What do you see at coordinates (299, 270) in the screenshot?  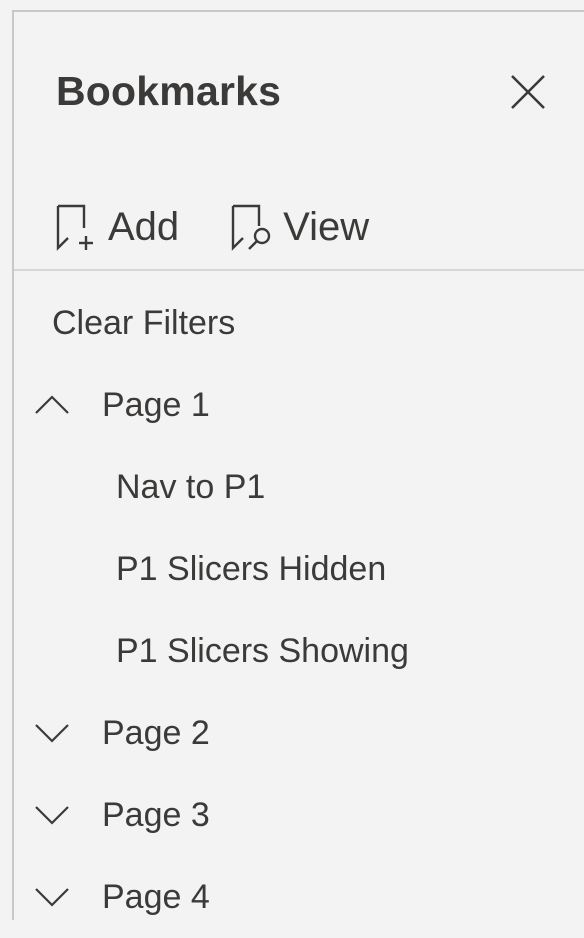 I see `toolbar-divider` at bounding box center [299, 270].